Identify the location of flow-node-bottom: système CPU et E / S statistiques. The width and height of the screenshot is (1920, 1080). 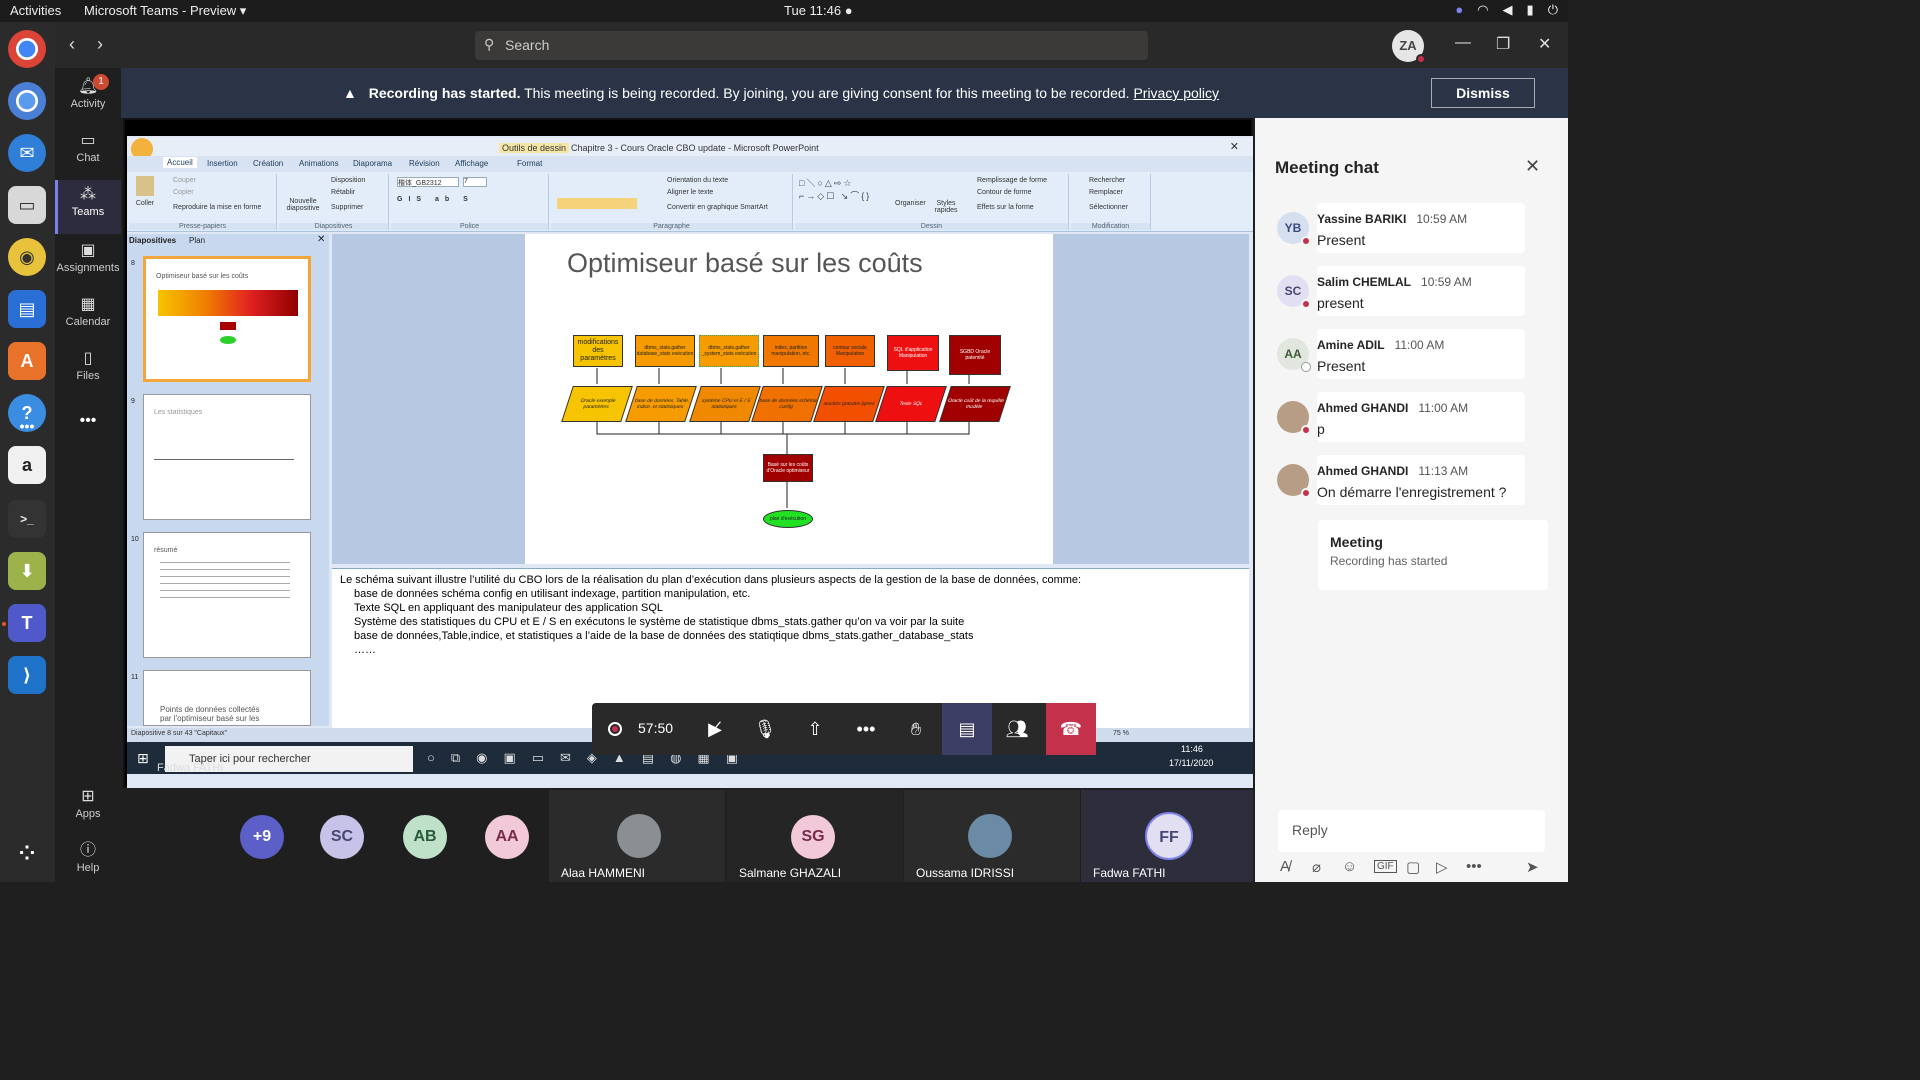
(725, 404).